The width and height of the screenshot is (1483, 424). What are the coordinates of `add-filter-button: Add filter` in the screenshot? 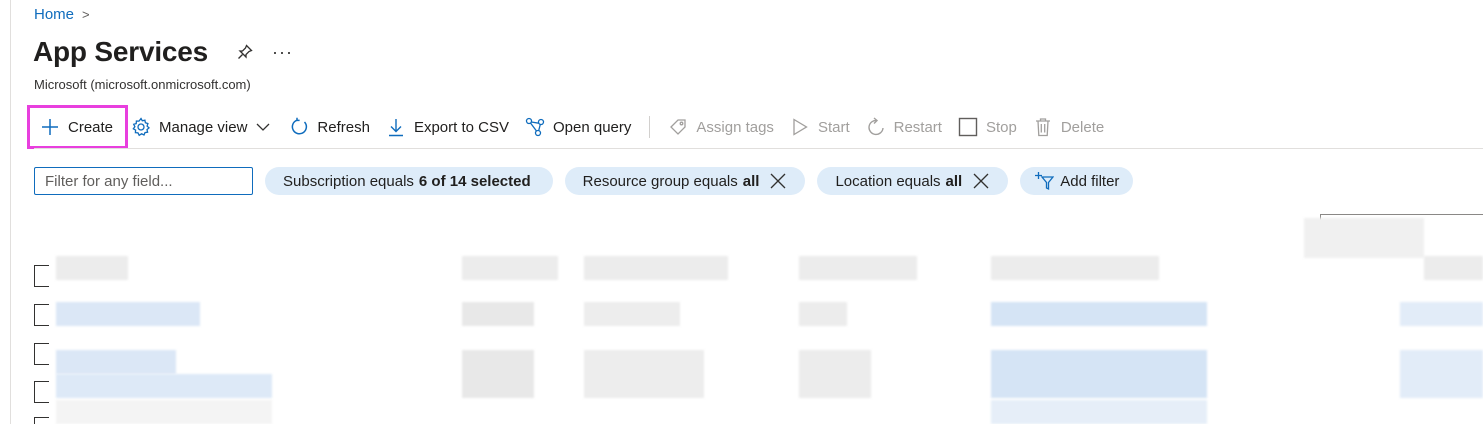 It's located at (1077, 181).